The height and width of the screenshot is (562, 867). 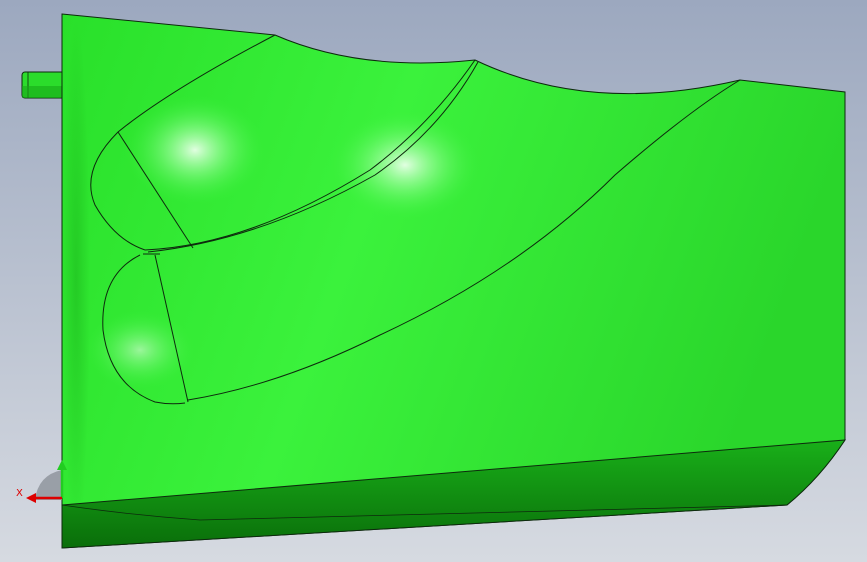 I want to click on pin-feature, so click(x=44, y=85).